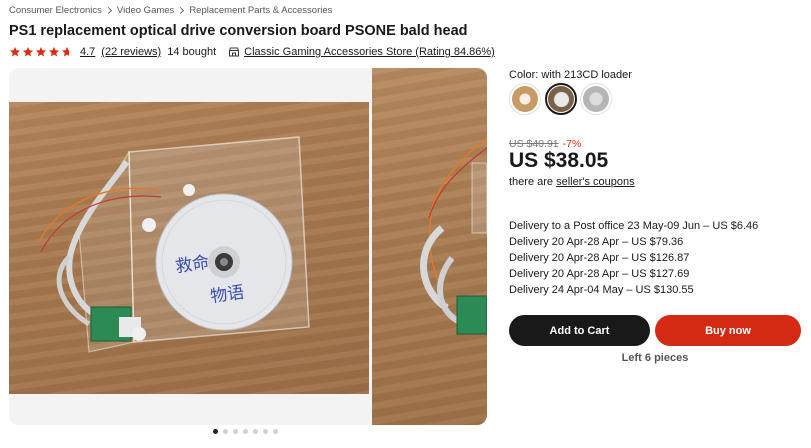  Describe the element at coordinates (67, 52) in the screenshot. I see `star-half-icon` at that location.